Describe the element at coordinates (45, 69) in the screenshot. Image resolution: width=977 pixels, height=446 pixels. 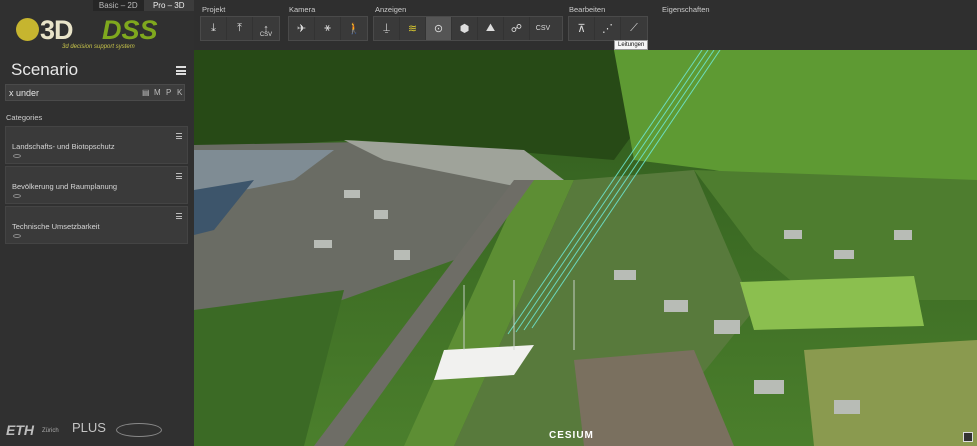
I see `scenario-title: Scenario` at that location.